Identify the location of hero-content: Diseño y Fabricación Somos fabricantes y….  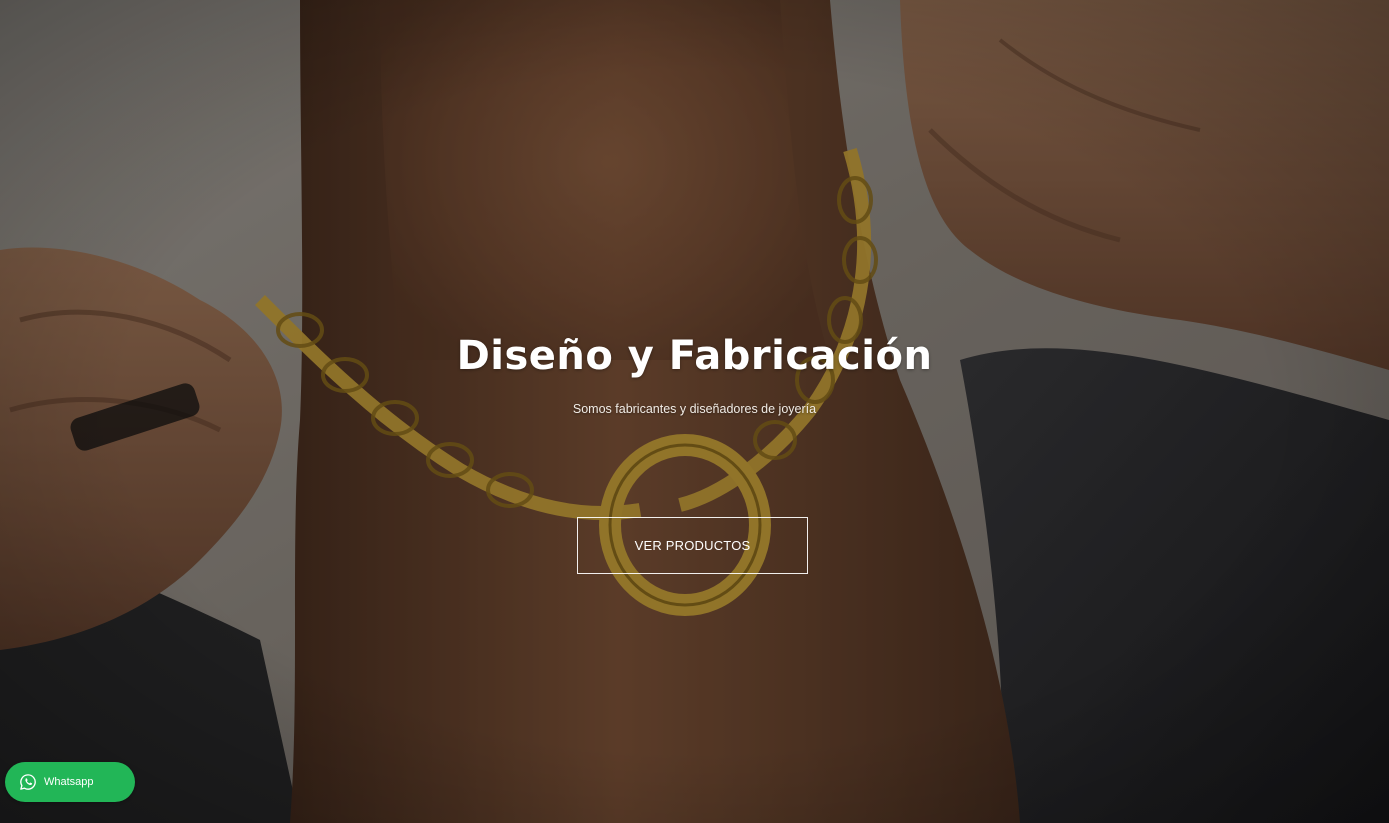
(694, 373).